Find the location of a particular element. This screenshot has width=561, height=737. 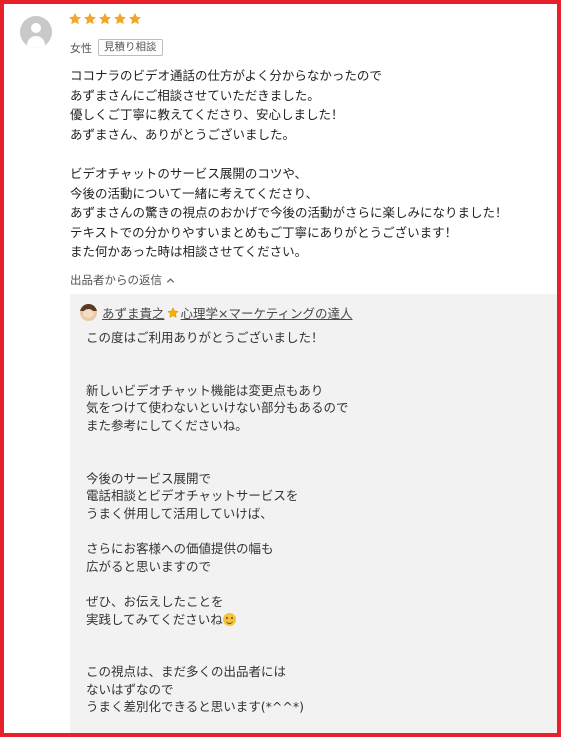

chevron-up-icon is located at coordinates (170, 280).